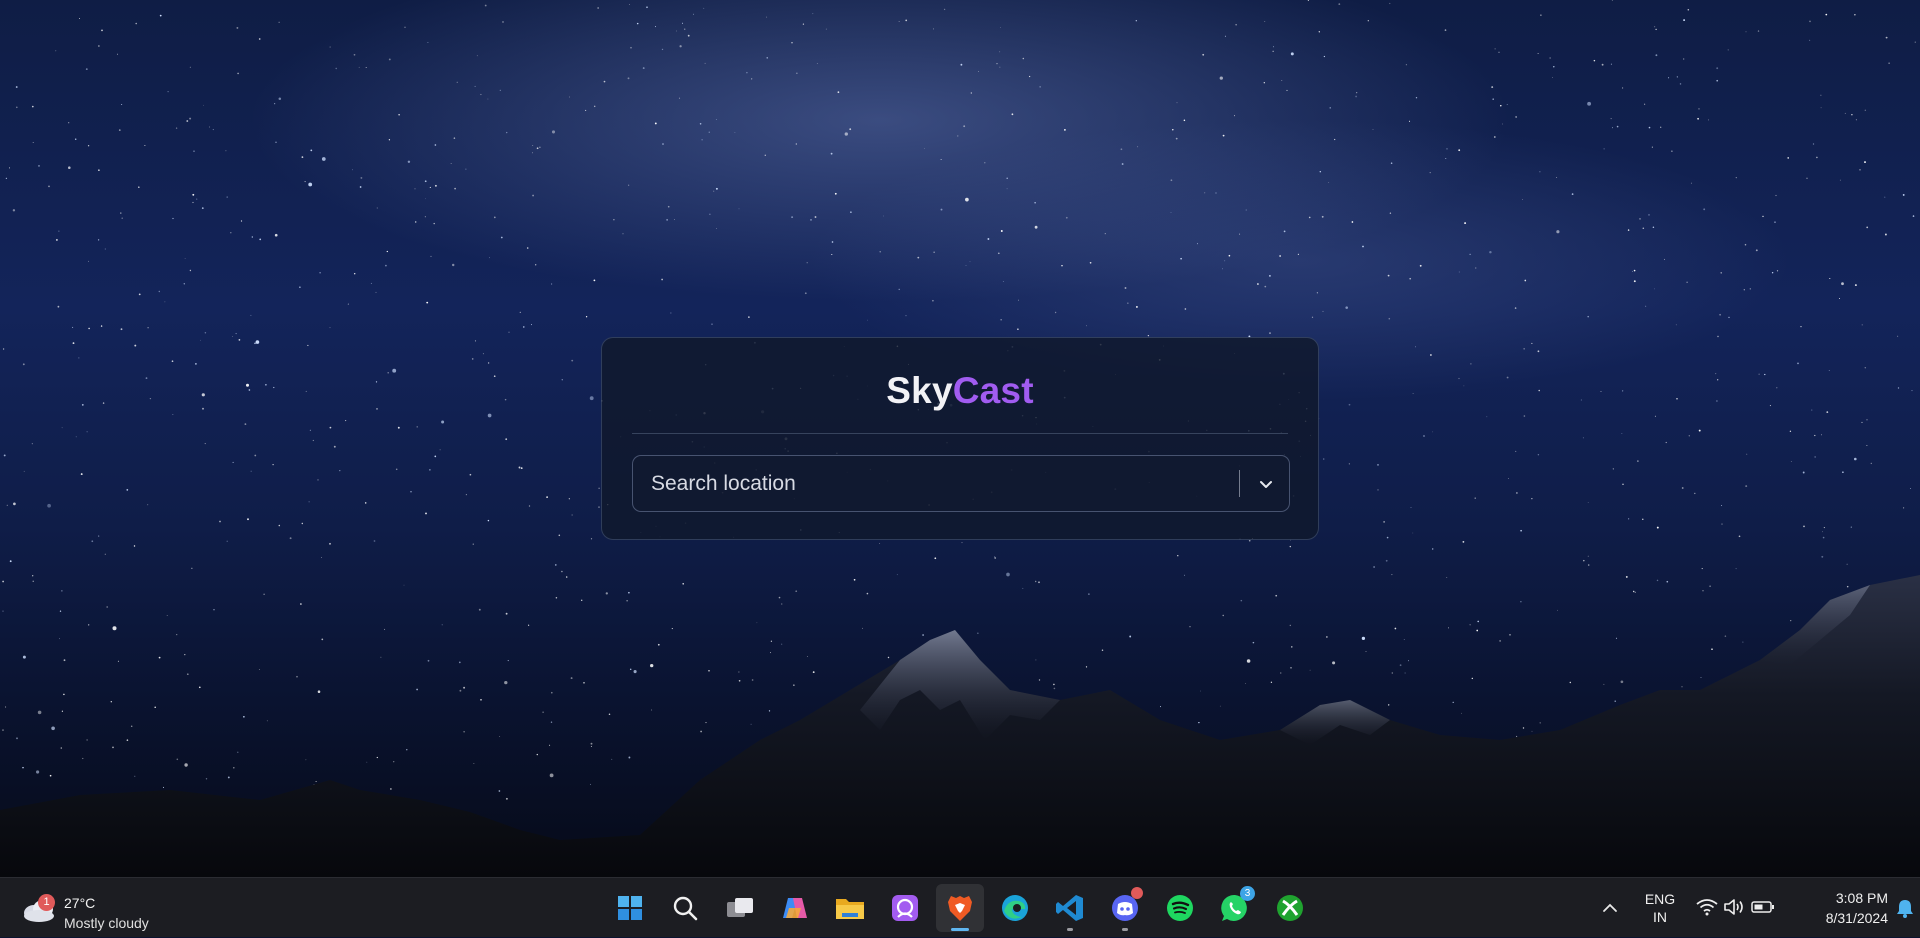 This screenshot has width=1920, height=938. I want to click on xbox-icon, so click(1290, 908).